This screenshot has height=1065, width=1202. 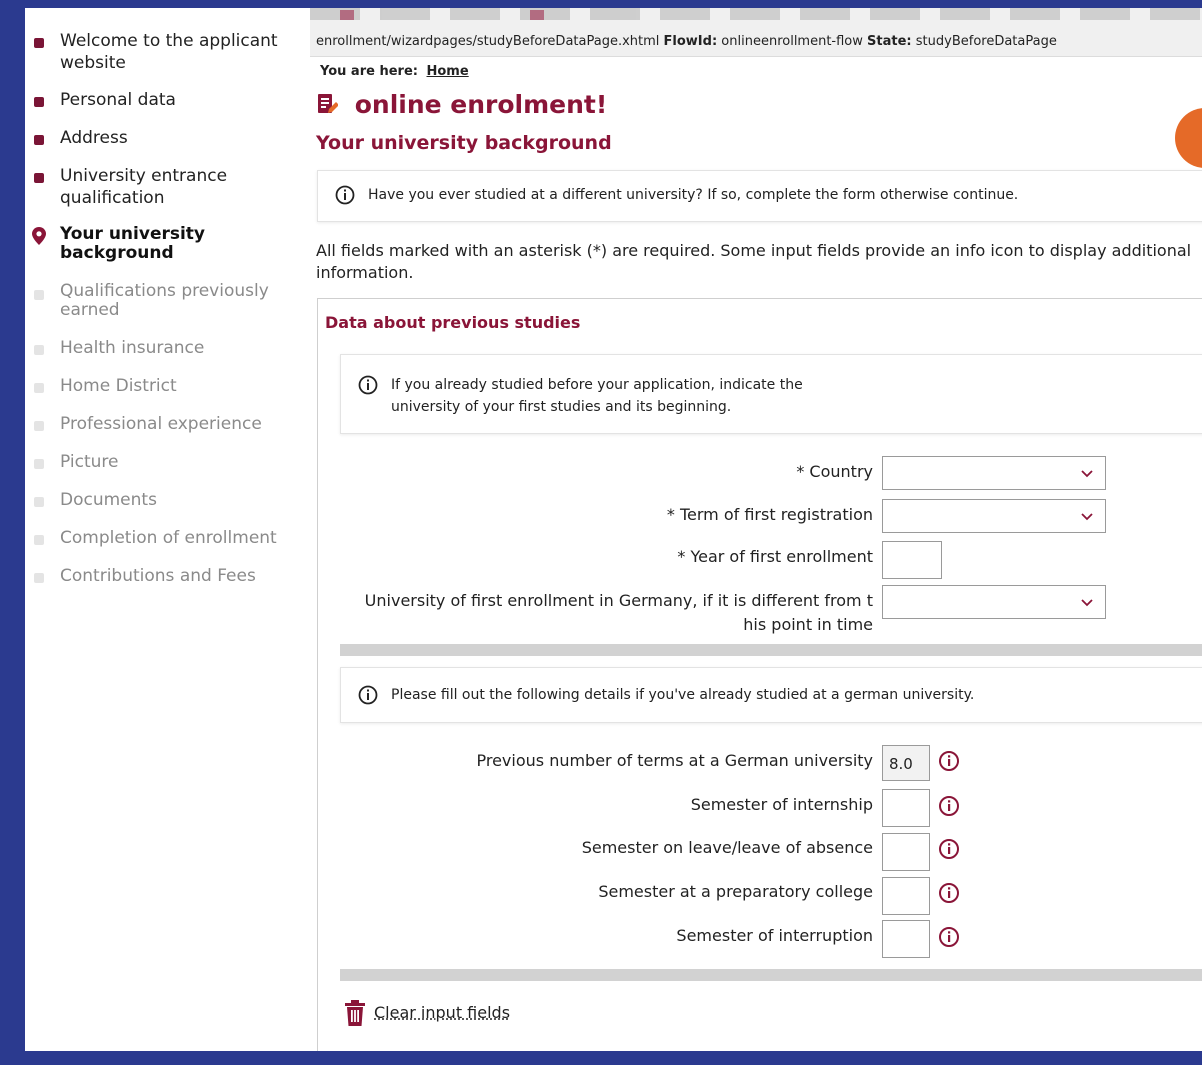 What do you see at coordinates (781, 804) in the screenshot?
I see `internship-label: Semester of internship` at bounding box center [781, 804].